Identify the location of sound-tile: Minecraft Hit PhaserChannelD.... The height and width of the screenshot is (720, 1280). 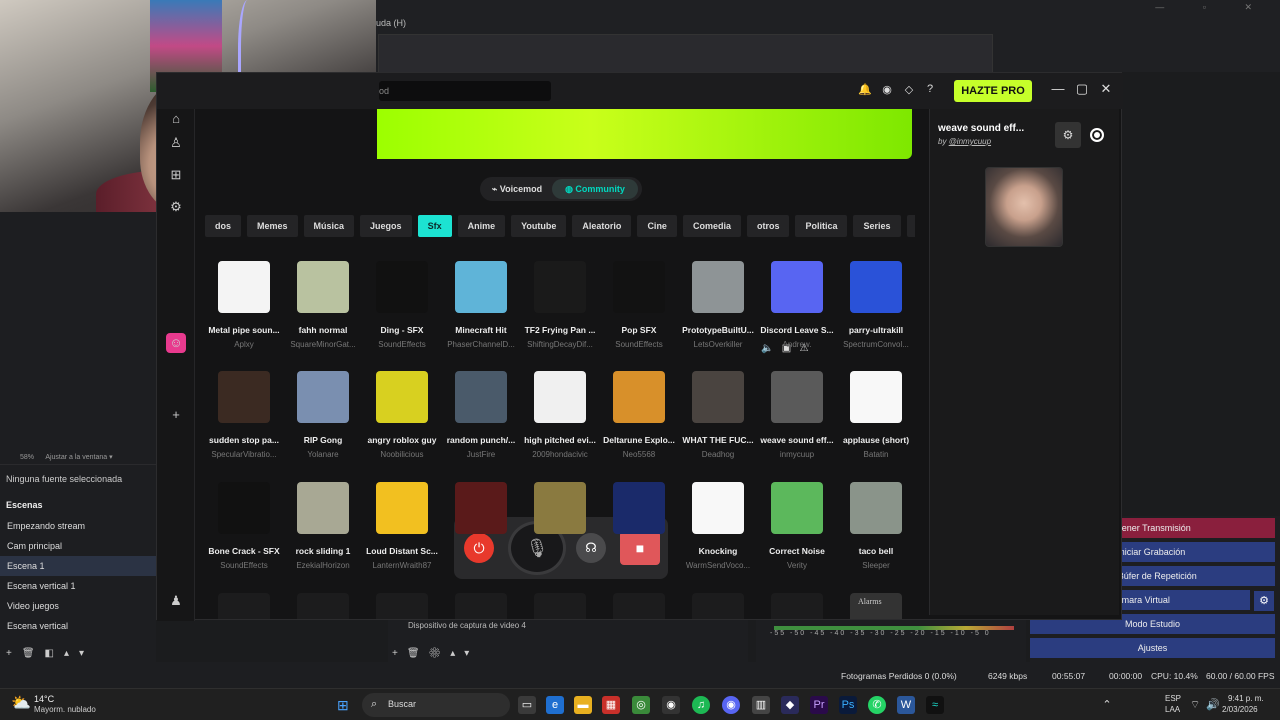
(481, 305).